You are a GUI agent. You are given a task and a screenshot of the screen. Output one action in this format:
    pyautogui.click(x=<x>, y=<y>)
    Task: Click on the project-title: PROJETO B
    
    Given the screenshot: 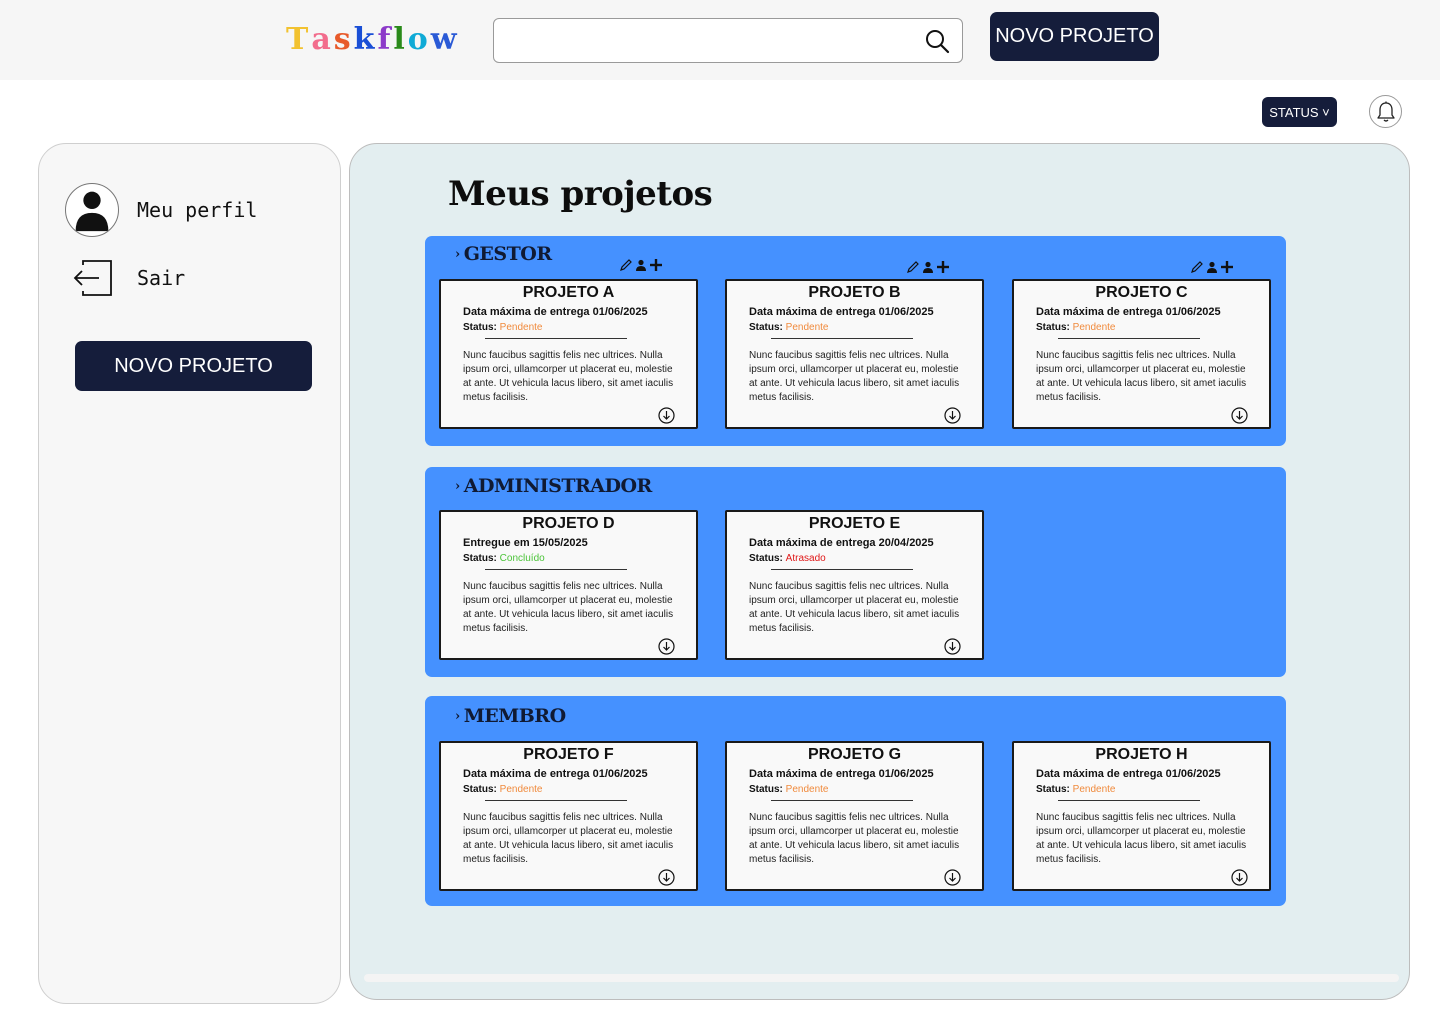 What is the action you would take?
    pyautogui.click(x=854, y=292)
    